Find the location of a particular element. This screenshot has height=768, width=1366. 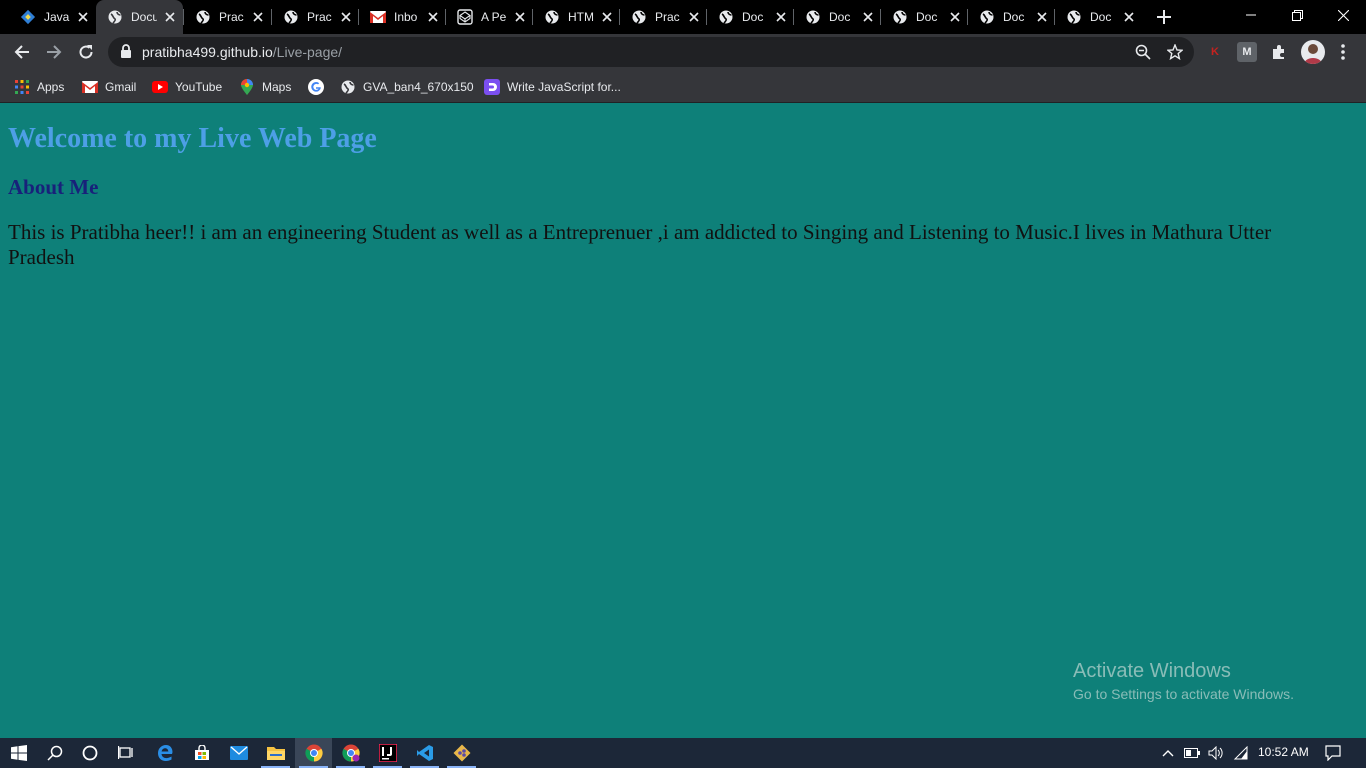

browser-toolbar: pratibha499.github.io/Live-page/ K M is located at coordinates (683, 52).